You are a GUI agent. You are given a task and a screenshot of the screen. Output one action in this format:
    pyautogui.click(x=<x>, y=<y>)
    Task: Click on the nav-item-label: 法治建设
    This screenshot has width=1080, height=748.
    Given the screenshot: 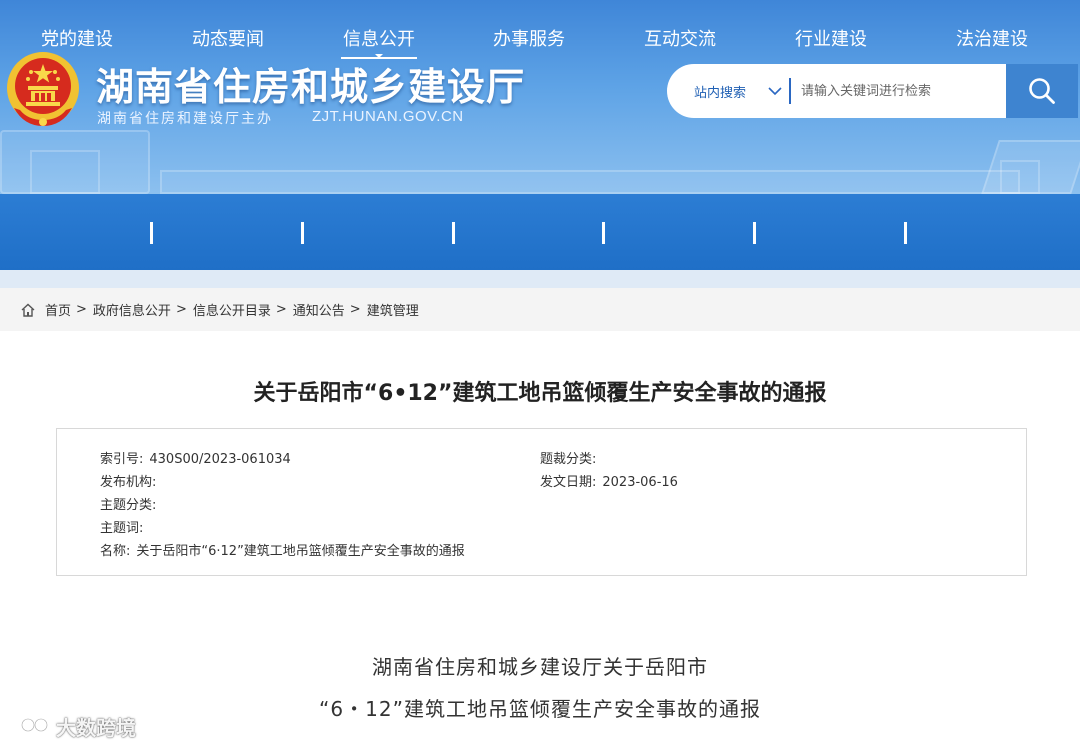 What is the action you would take?
    pyautogui.click(x=992, y=39)
    